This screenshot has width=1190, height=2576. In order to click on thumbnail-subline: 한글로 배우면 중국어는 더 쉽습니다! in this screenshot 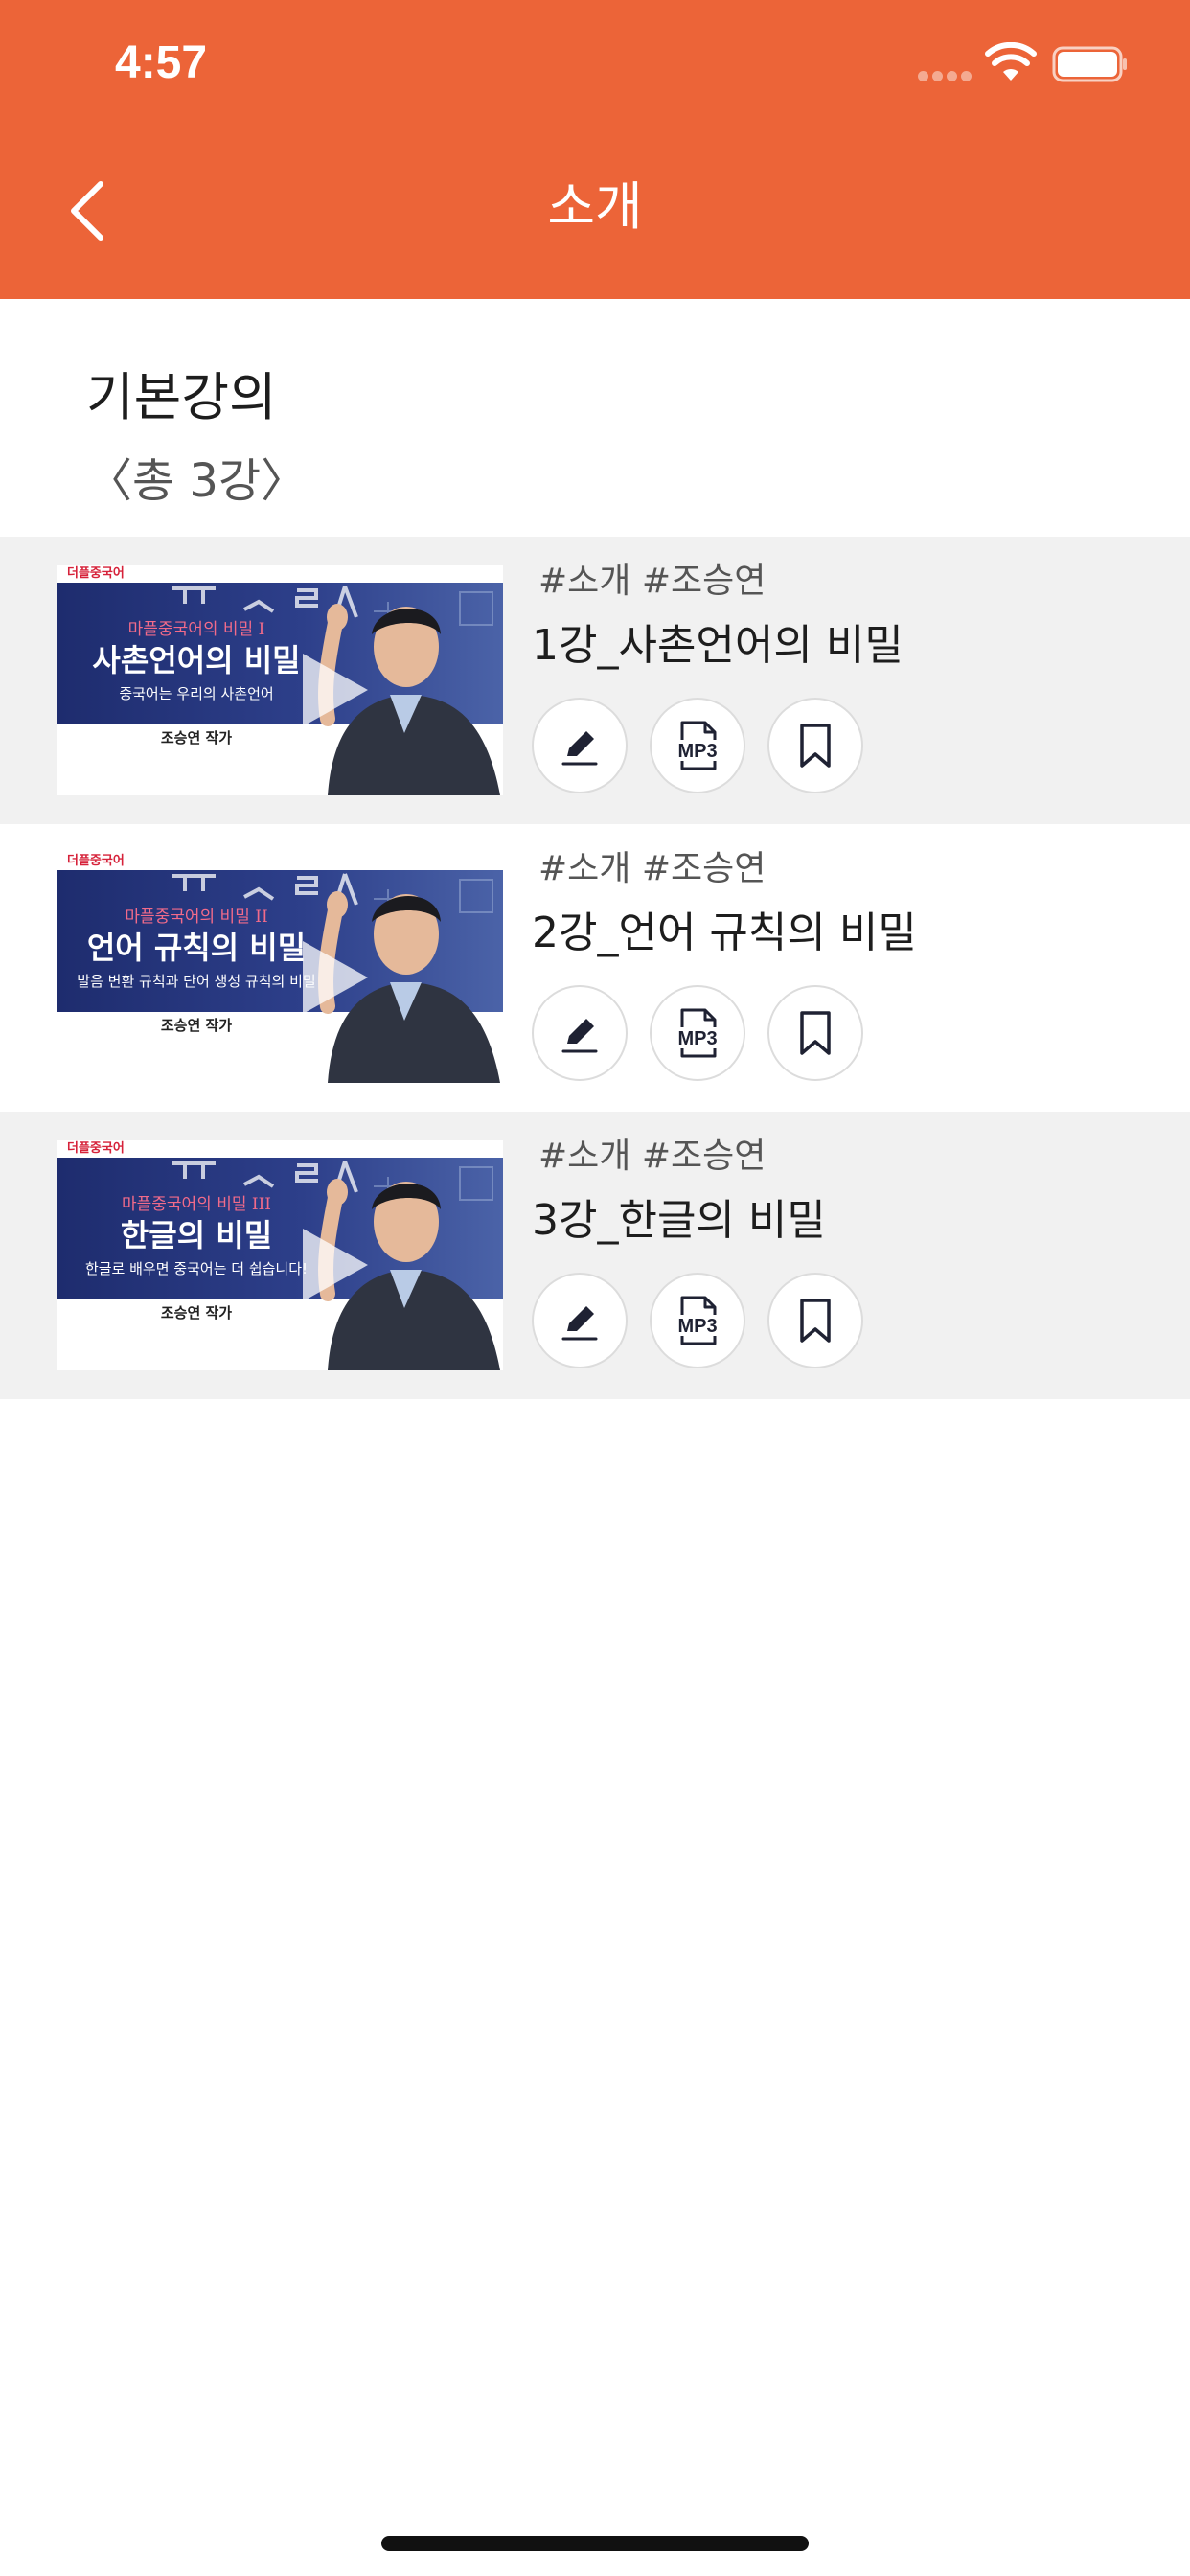, I will do `click(197, 1268)`.